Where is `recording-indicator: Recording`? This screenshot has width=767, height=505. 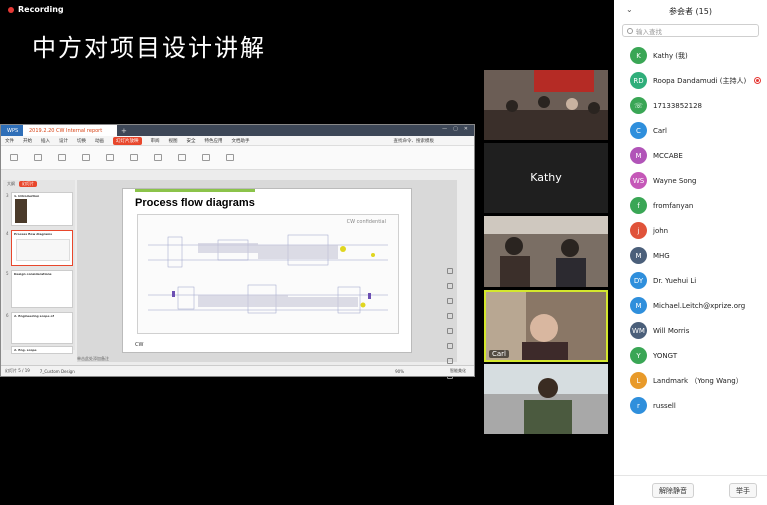 recording-indicator: Recording is located at coordinates (36, 9).